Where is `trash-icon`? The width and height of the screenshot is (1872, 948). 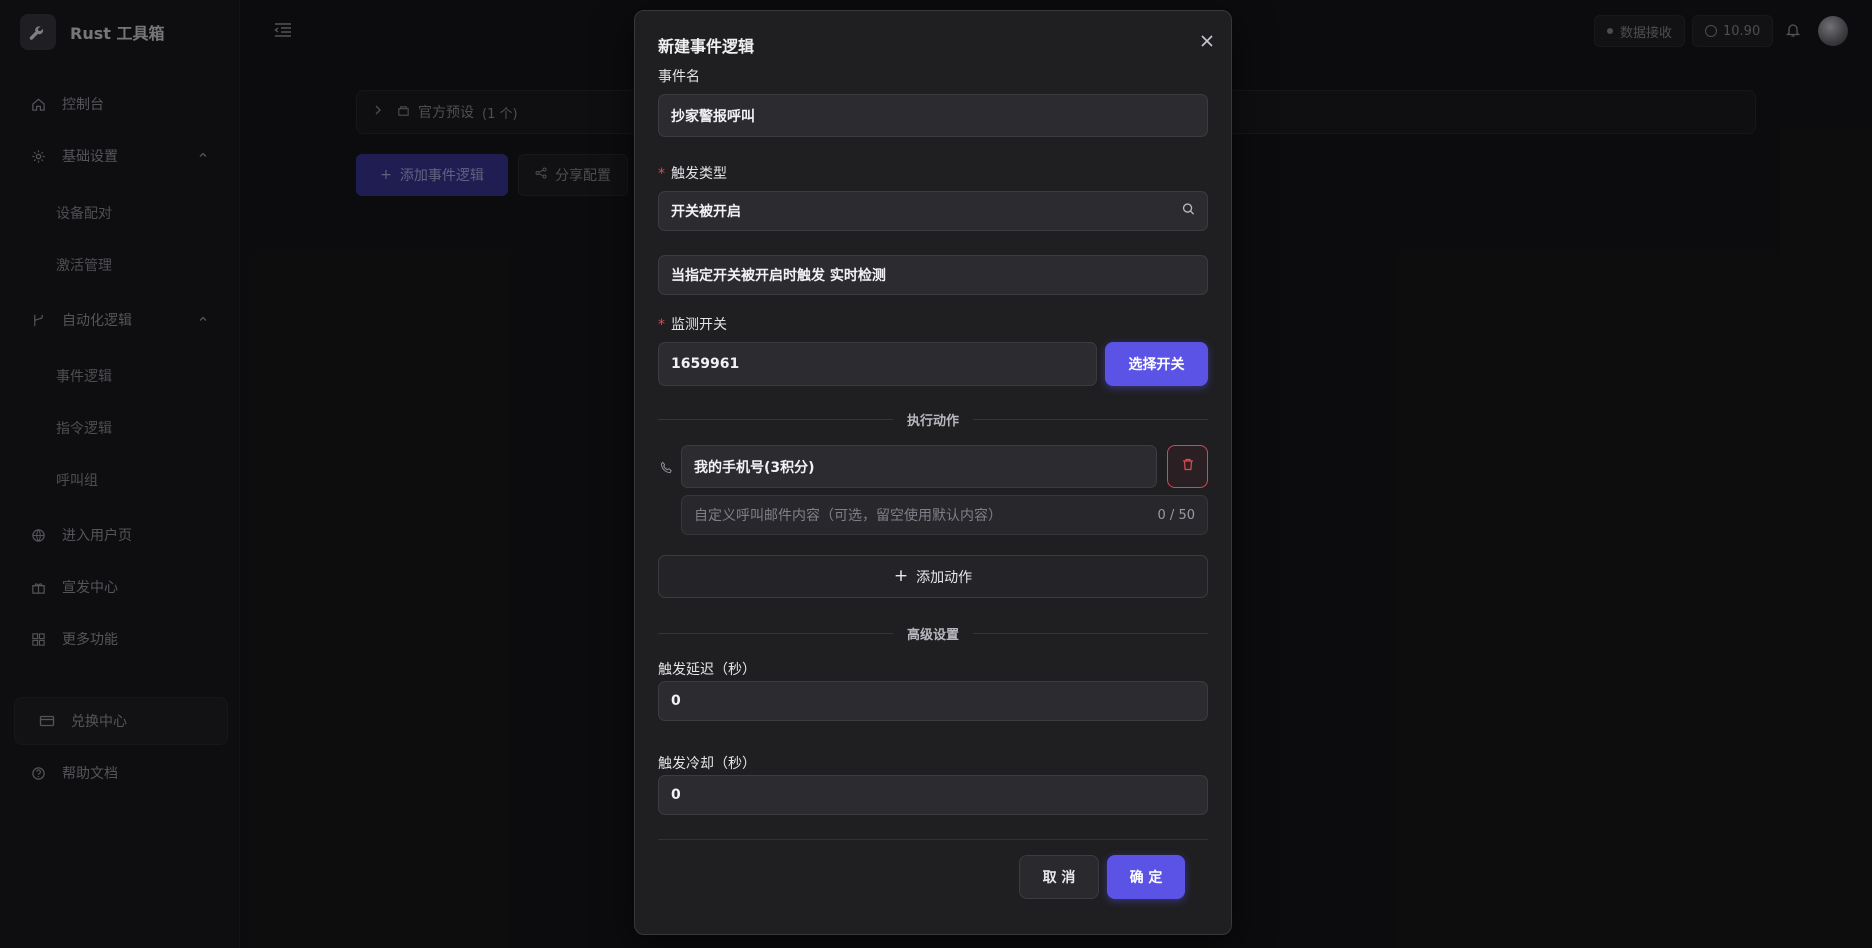
trash-icon is located at coordinates (1188, 466).